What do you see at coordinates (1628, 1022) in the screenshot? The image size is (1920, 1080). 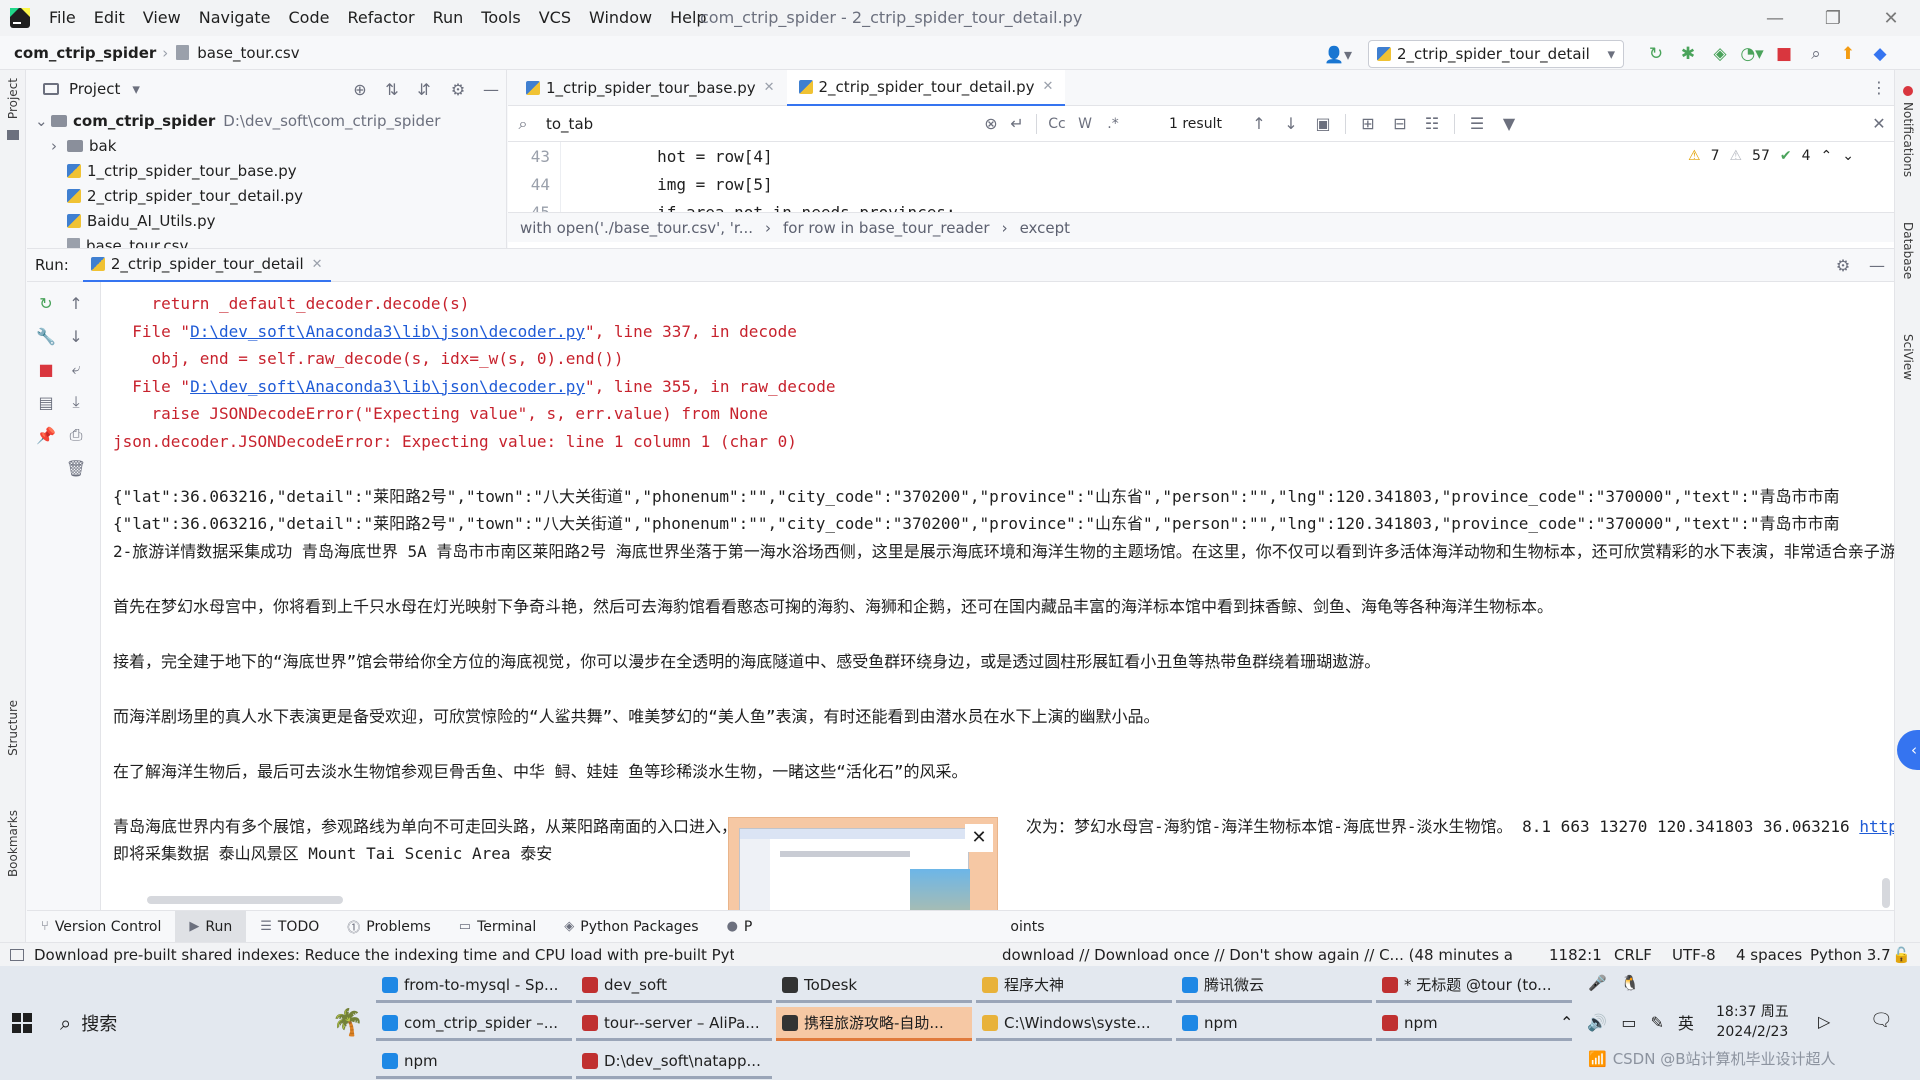 I see `battery-icon: ▭` at bounding box center [1628, 1022].